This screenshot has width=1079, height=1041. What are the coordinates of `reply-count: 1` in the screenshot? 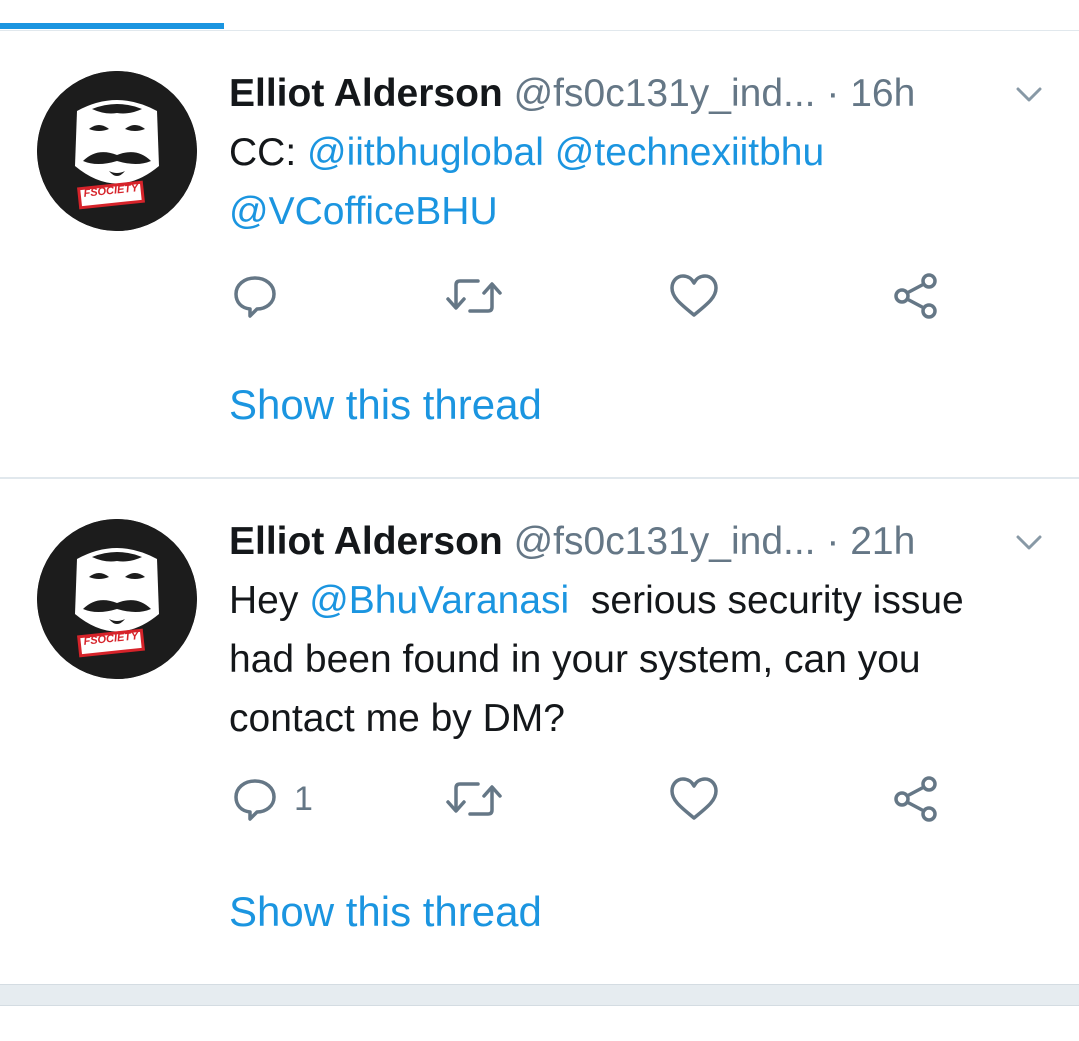 It's located at (303, 798).